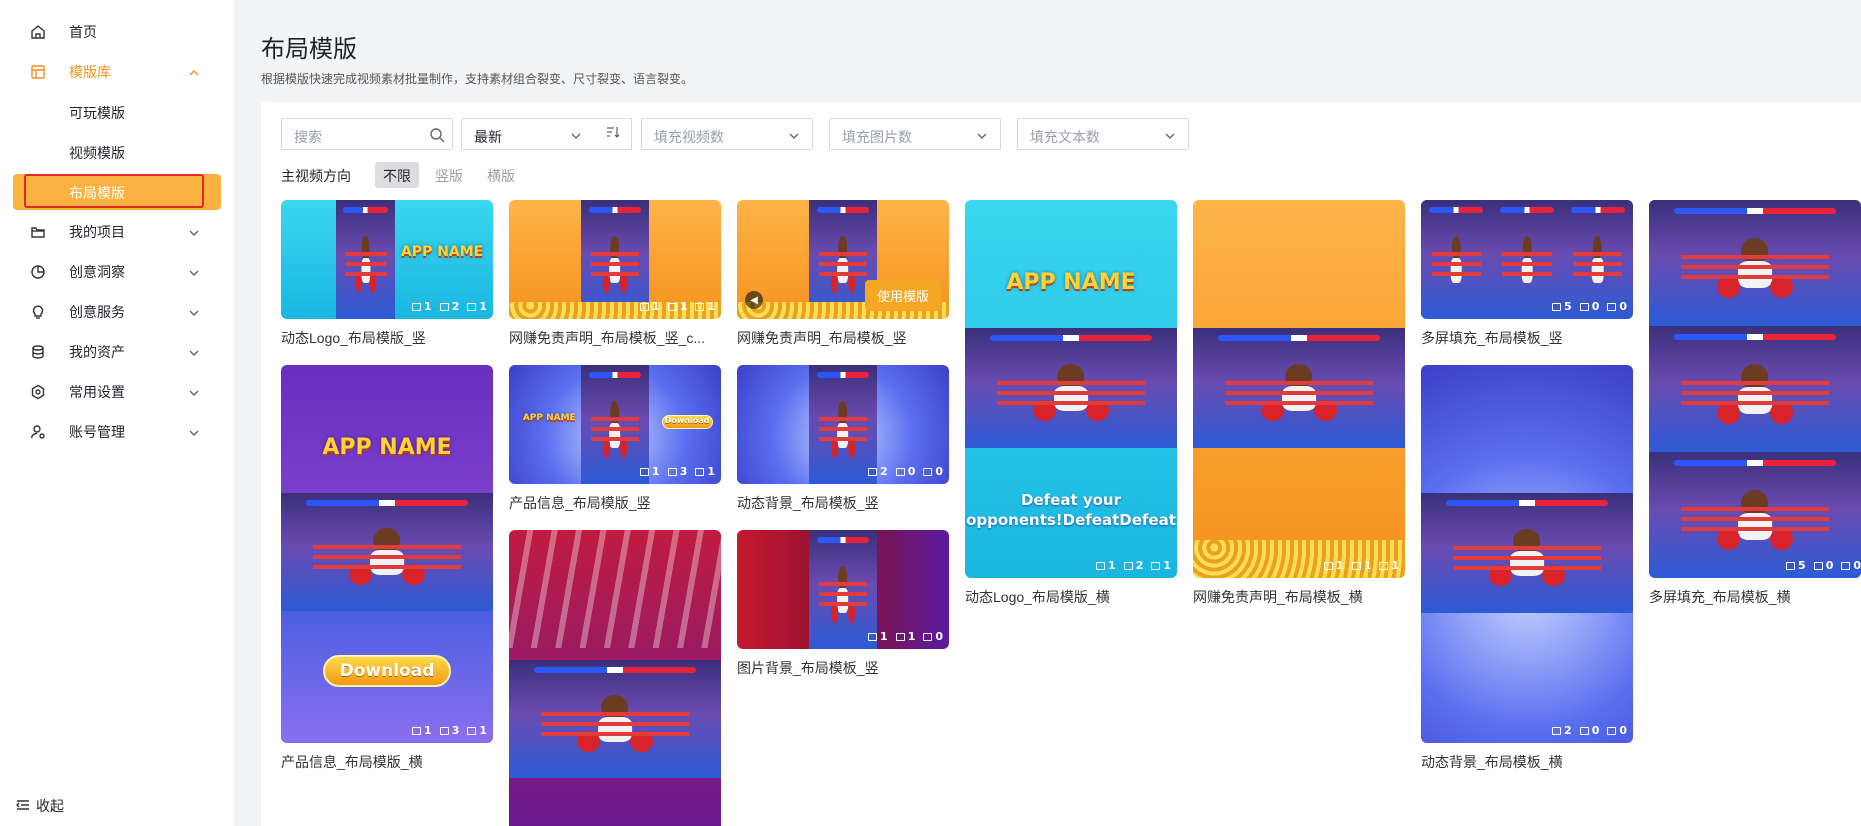  What do you see at coordinates (38, 432) in the screenshot?
I see `user-settings-icon` at bounding box center [38, 432].